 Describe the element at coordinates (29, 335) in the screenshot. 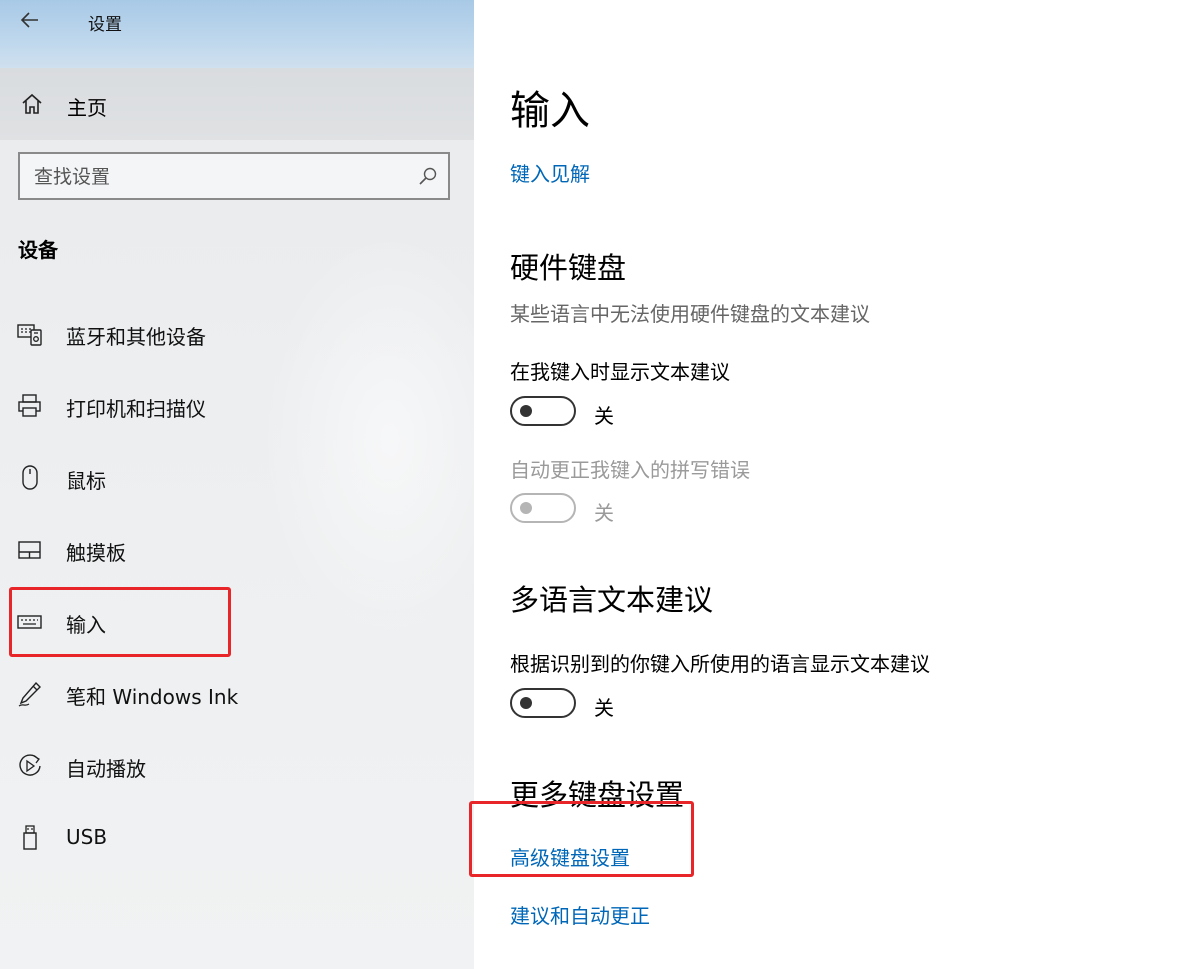

I see `bluetooth-devices-icon` at that location.